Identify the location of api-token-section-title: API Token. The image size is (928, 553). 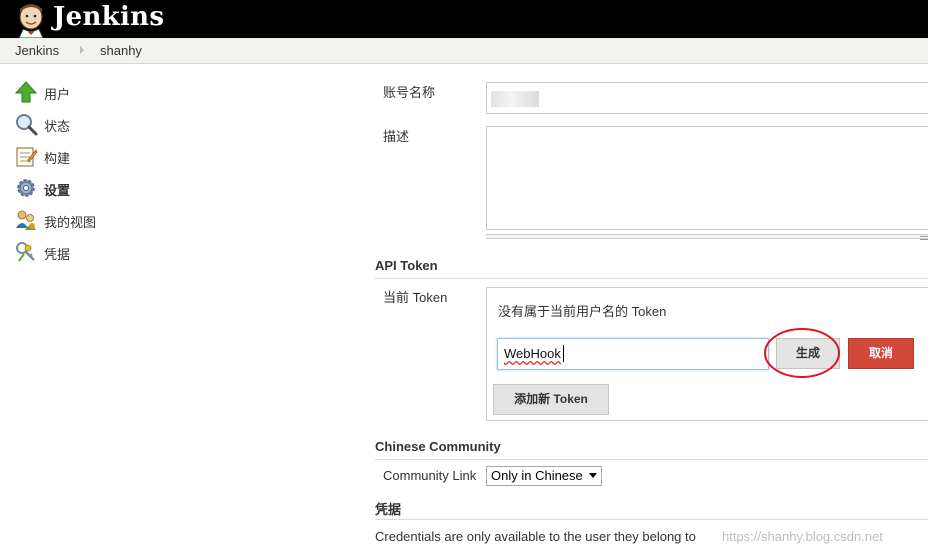
(406, 265).